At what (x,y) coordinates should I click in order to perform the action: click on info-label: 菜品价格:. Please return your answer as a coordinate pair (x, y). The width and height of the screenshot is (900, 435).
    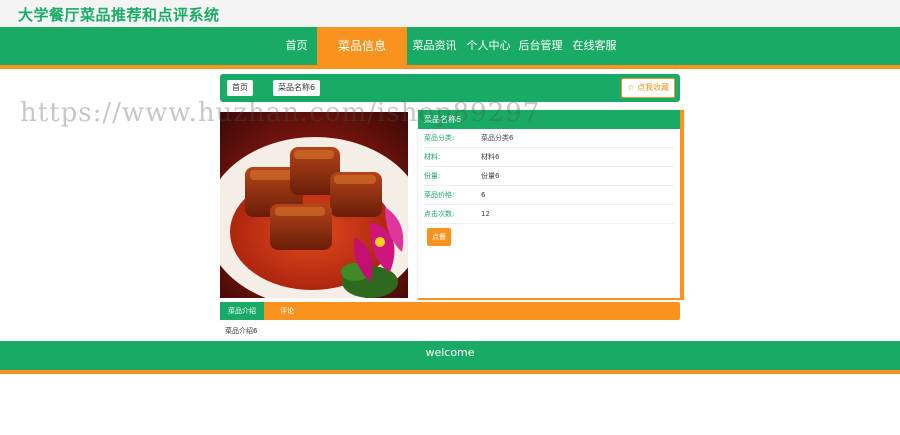
    Looking at the image, I should click on (439, 195).